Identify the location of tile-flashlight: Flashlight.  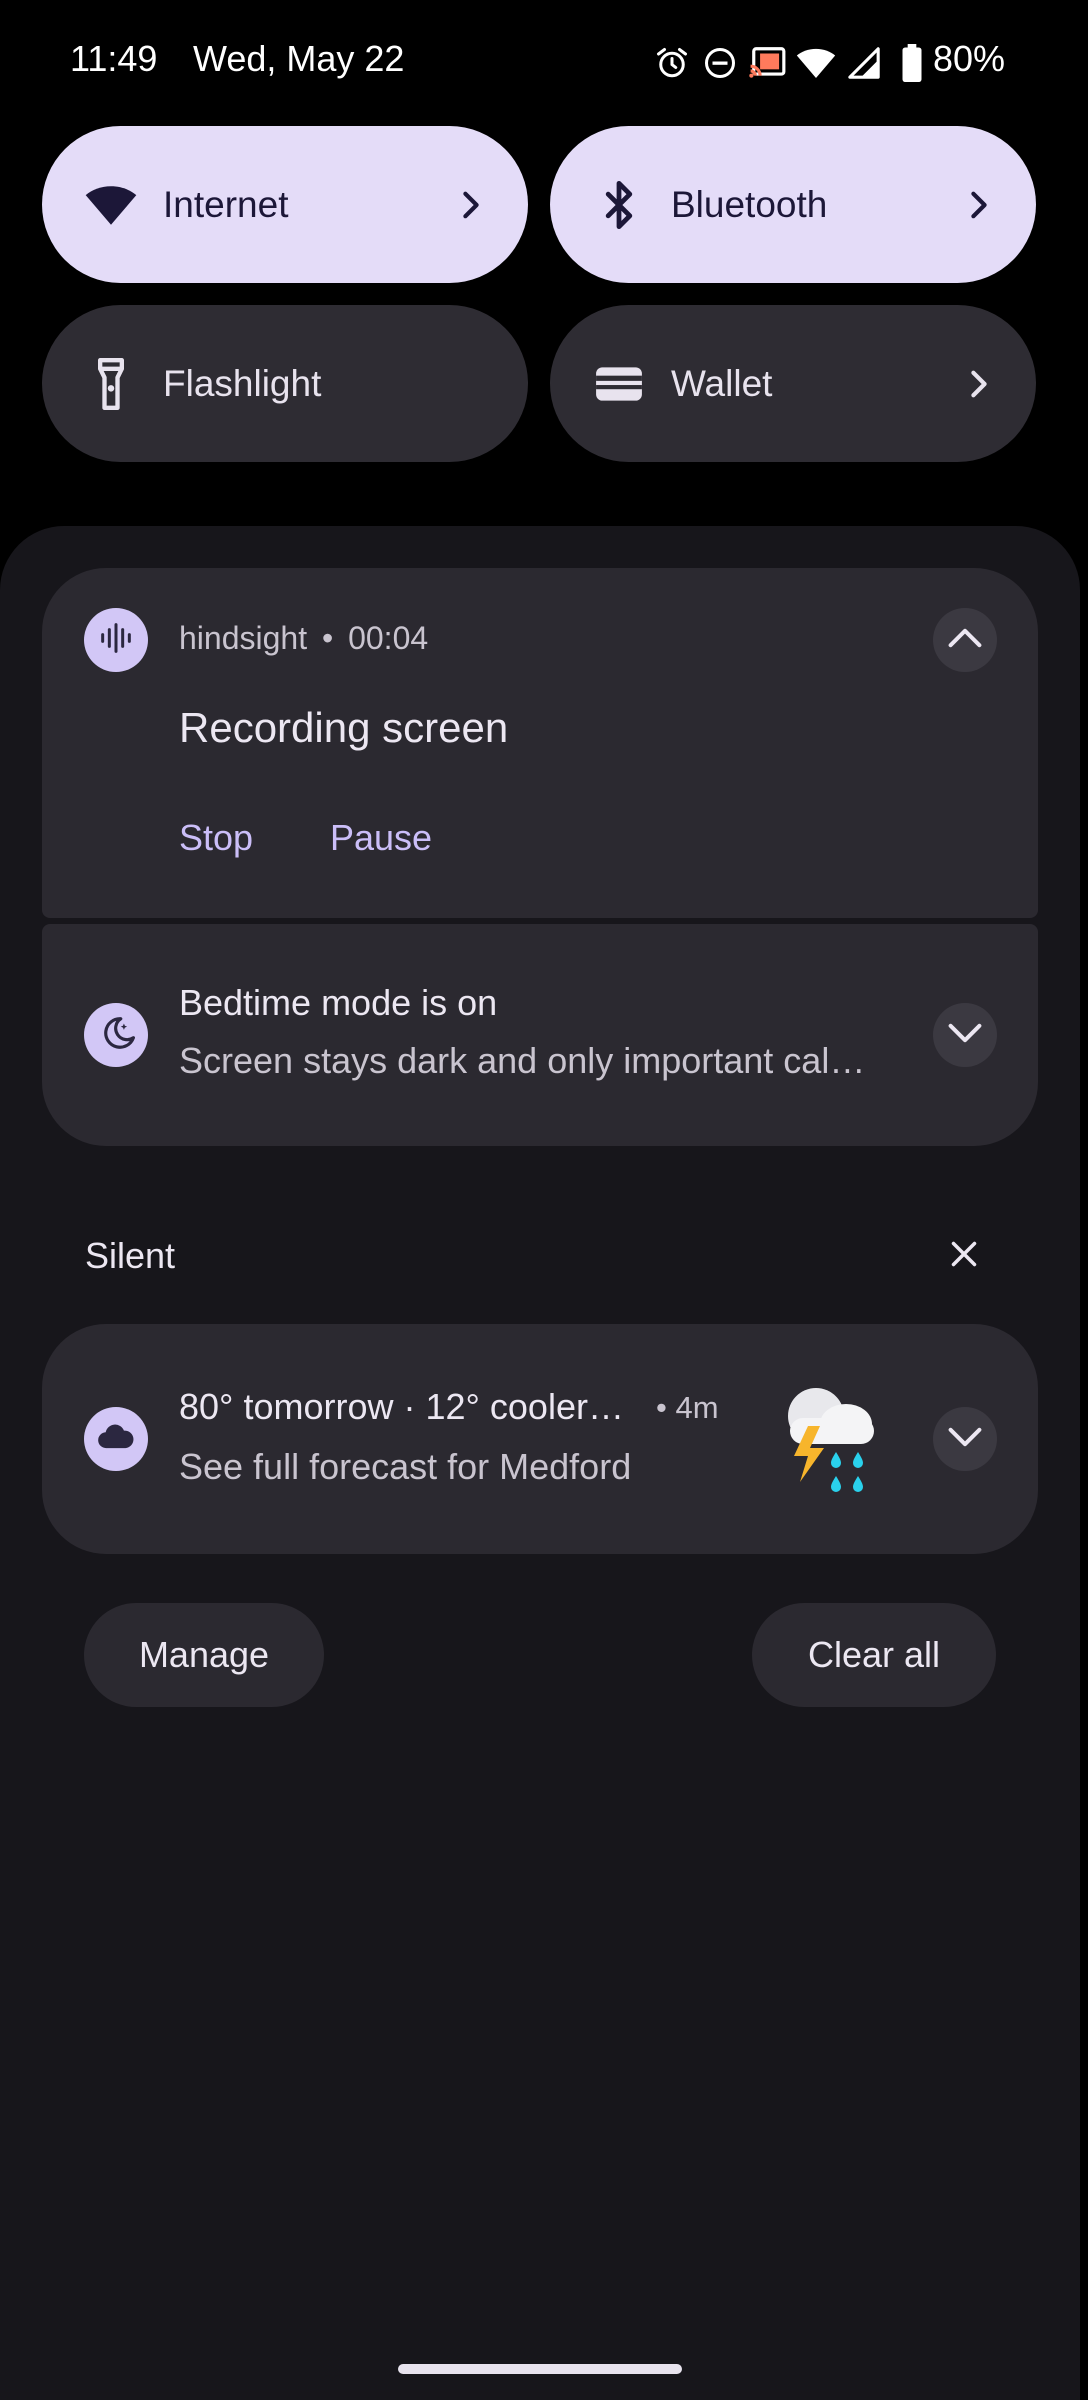
(285, 383).